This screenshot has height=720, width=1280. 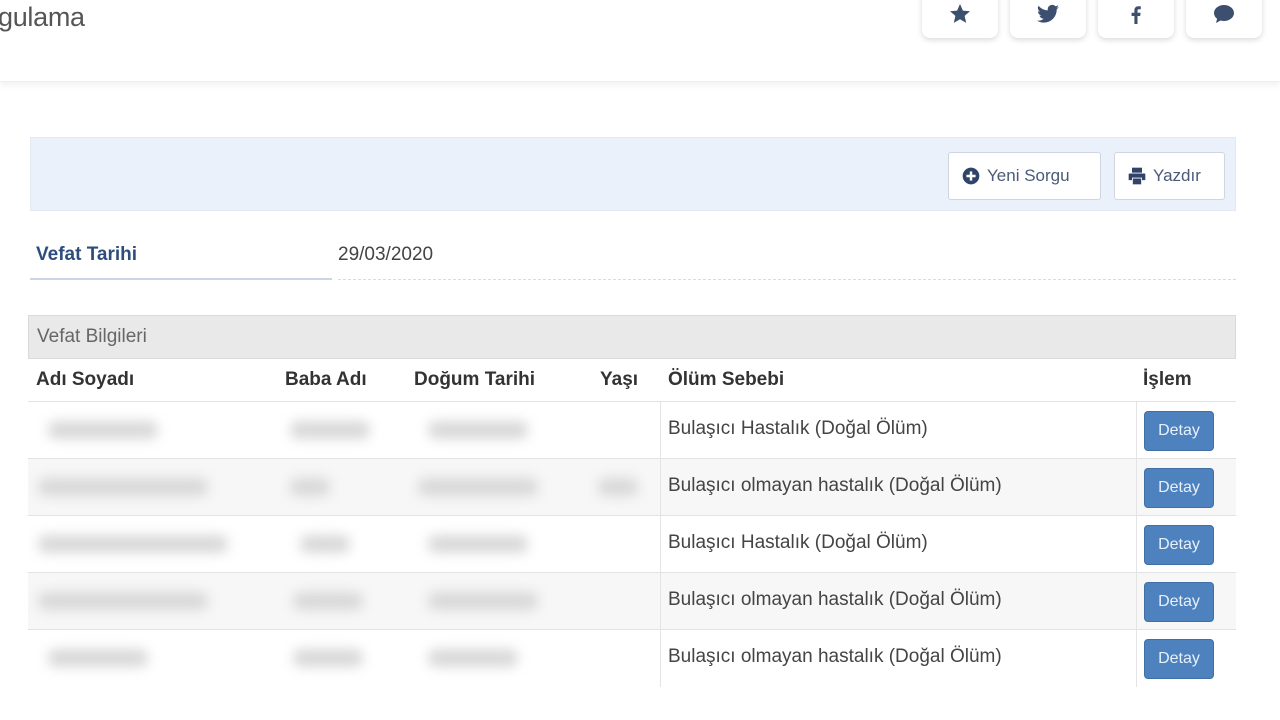 I want to click on column-header-death-cause: Ölüm Sebebi, so click(x=726, y=379).